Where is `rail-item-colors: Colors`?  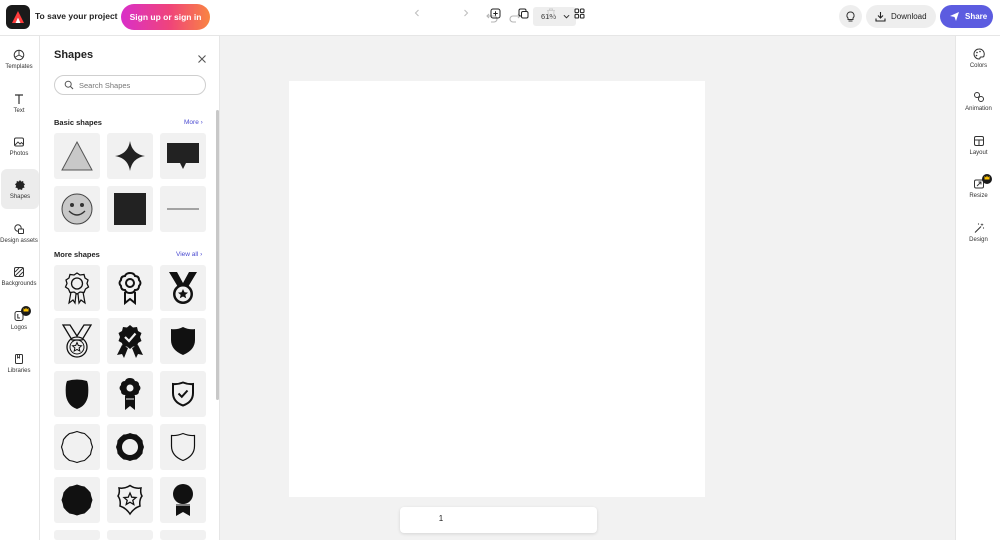
rail-item-colors: Colors is located at coordinates (978, 58).